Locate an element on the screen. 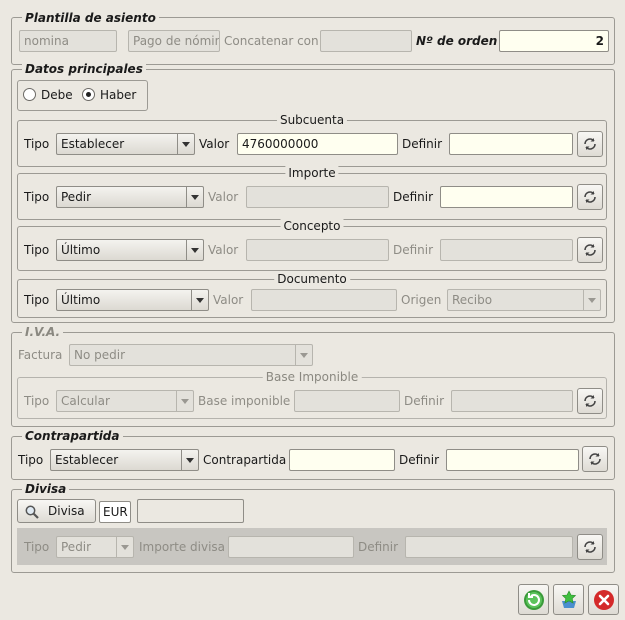 This screenshot has height=620, width=625. subcuenta-refresh-button is located at coordinates (590, 144).